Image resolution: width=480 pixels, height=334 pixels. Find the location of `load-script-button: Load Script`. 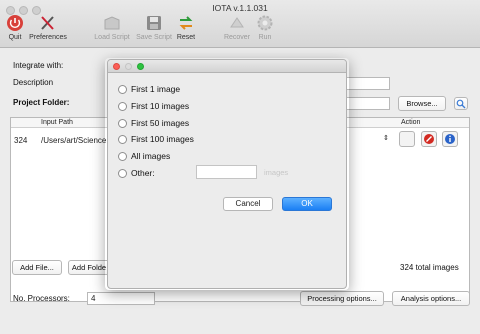

load-script-button: Load Script is located at coordinates (112, 27).